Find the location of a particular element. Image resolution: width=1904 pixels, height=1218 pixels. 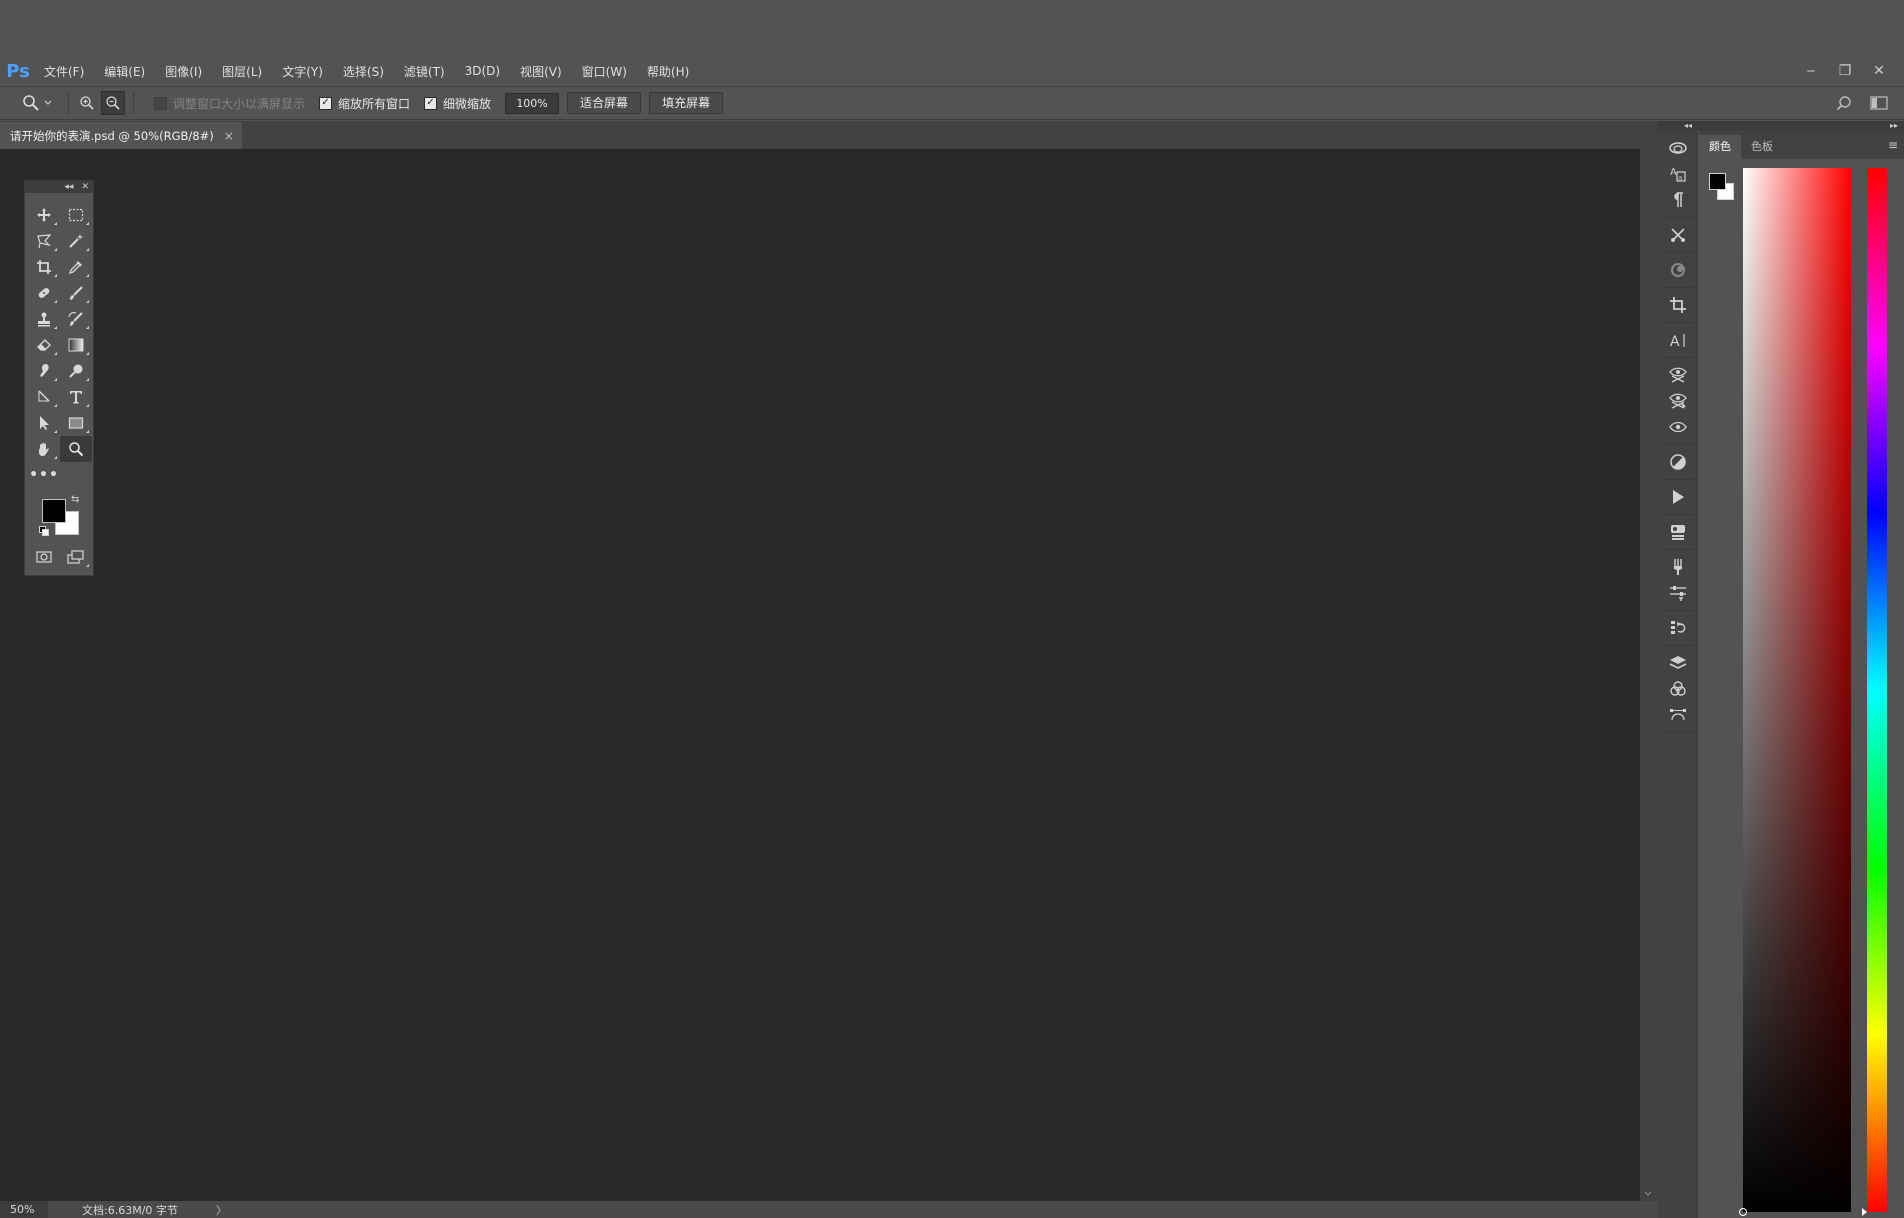

panel-menu-icon: ≡ is located at coordinates (1896, 145).